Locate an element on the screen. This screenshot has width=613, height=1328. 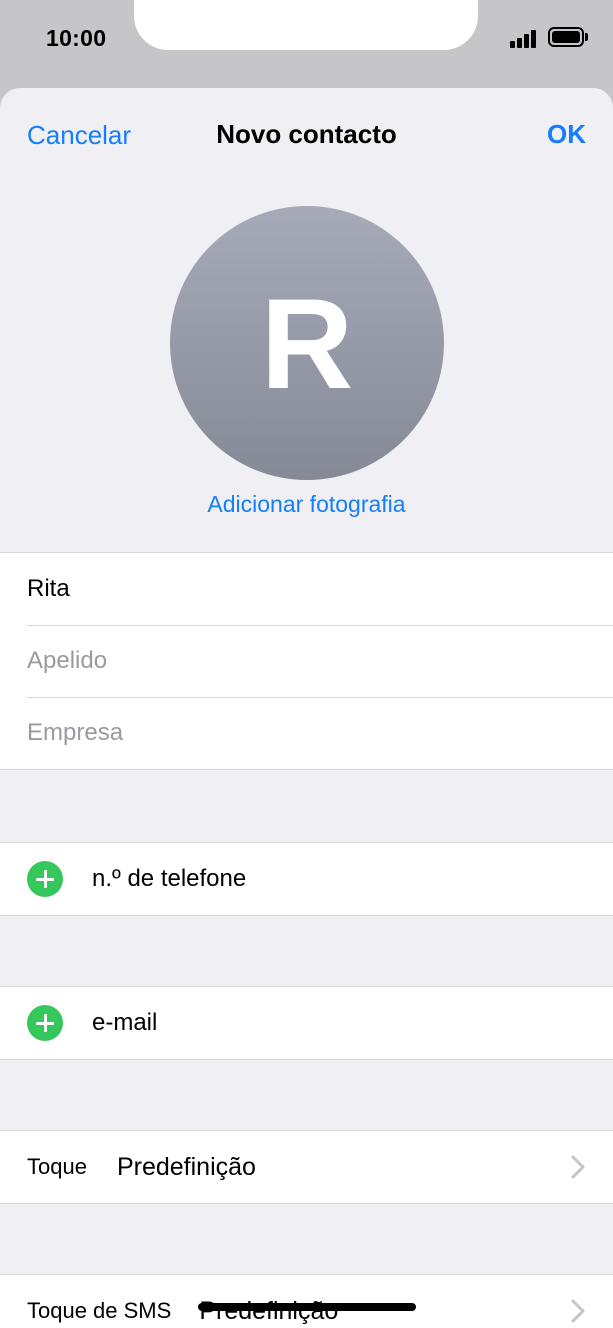
add-phone-plus-icon is located at coordinates (45, 879).